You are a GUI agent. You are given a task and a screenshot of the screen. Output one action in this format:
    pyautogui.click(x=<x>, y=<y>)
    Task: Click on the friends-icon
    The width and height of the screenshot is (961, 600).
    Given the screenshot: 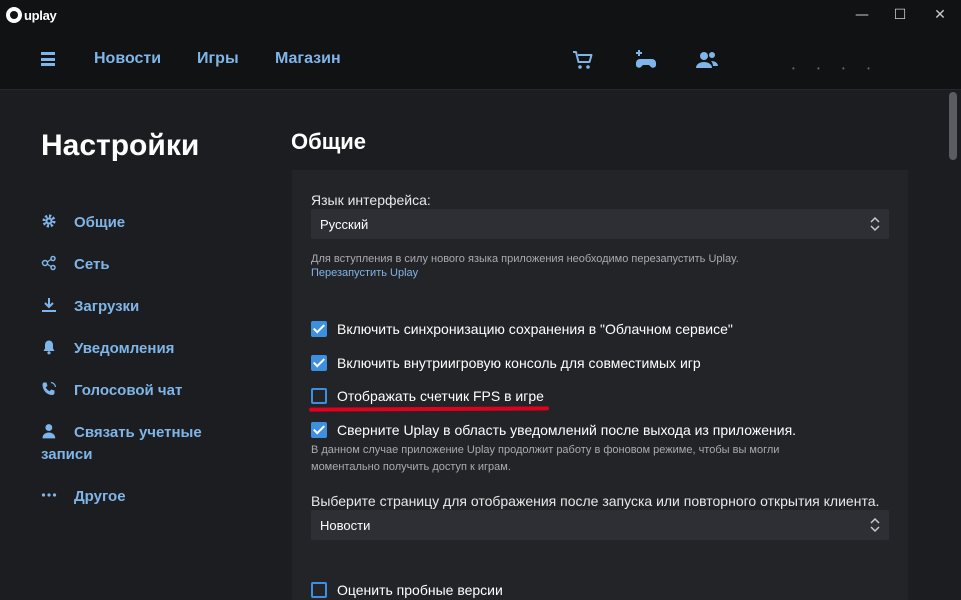 What is the action you would take?
    pyautogui.click(x=707, y=60)
    